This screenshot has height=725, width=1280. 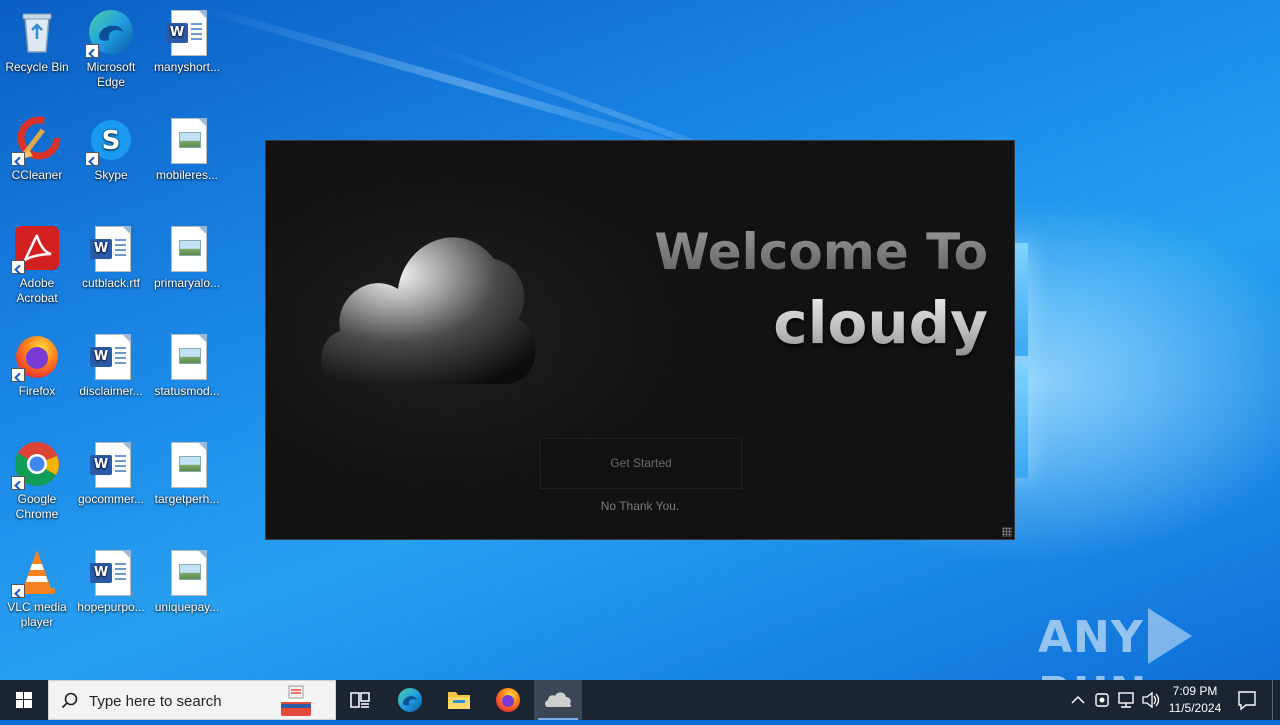 I want to click on task-view-button, so click(x=360, y=700).